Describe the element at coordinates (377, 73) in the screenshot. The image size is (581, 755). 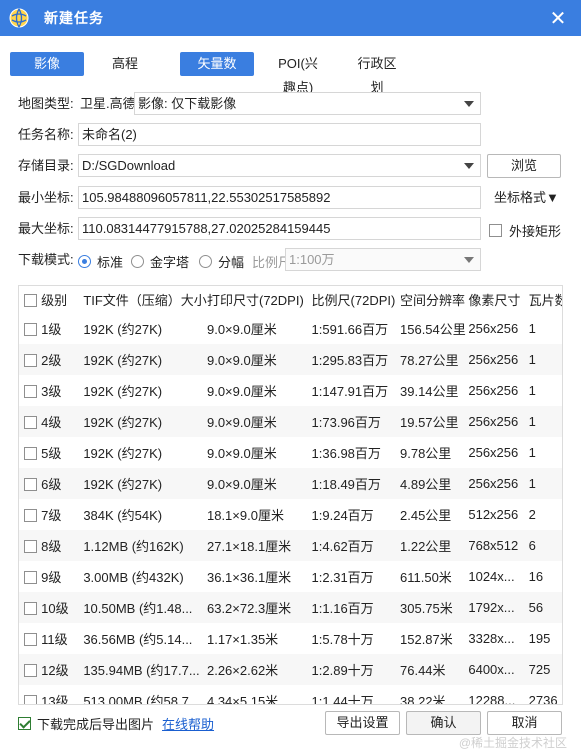
I see `tab-admin-division: 行政区划` at that location.